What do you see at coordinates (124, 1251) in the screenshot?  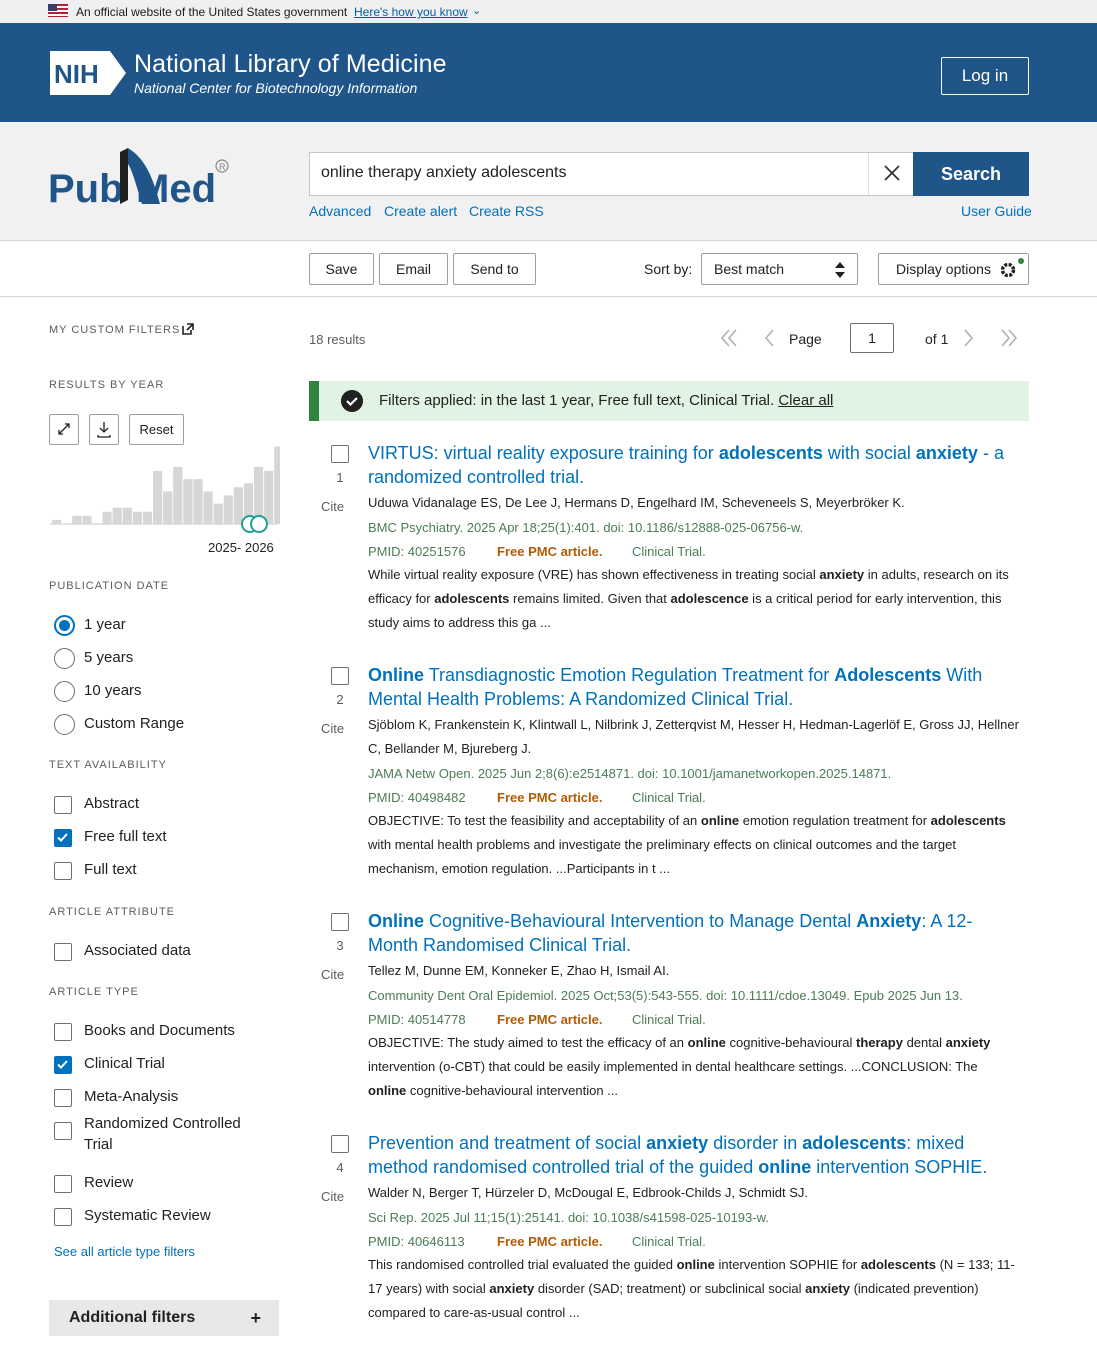 I see `see-all-article-types-link: See all article type filters` at bounding box center [124, 1251].